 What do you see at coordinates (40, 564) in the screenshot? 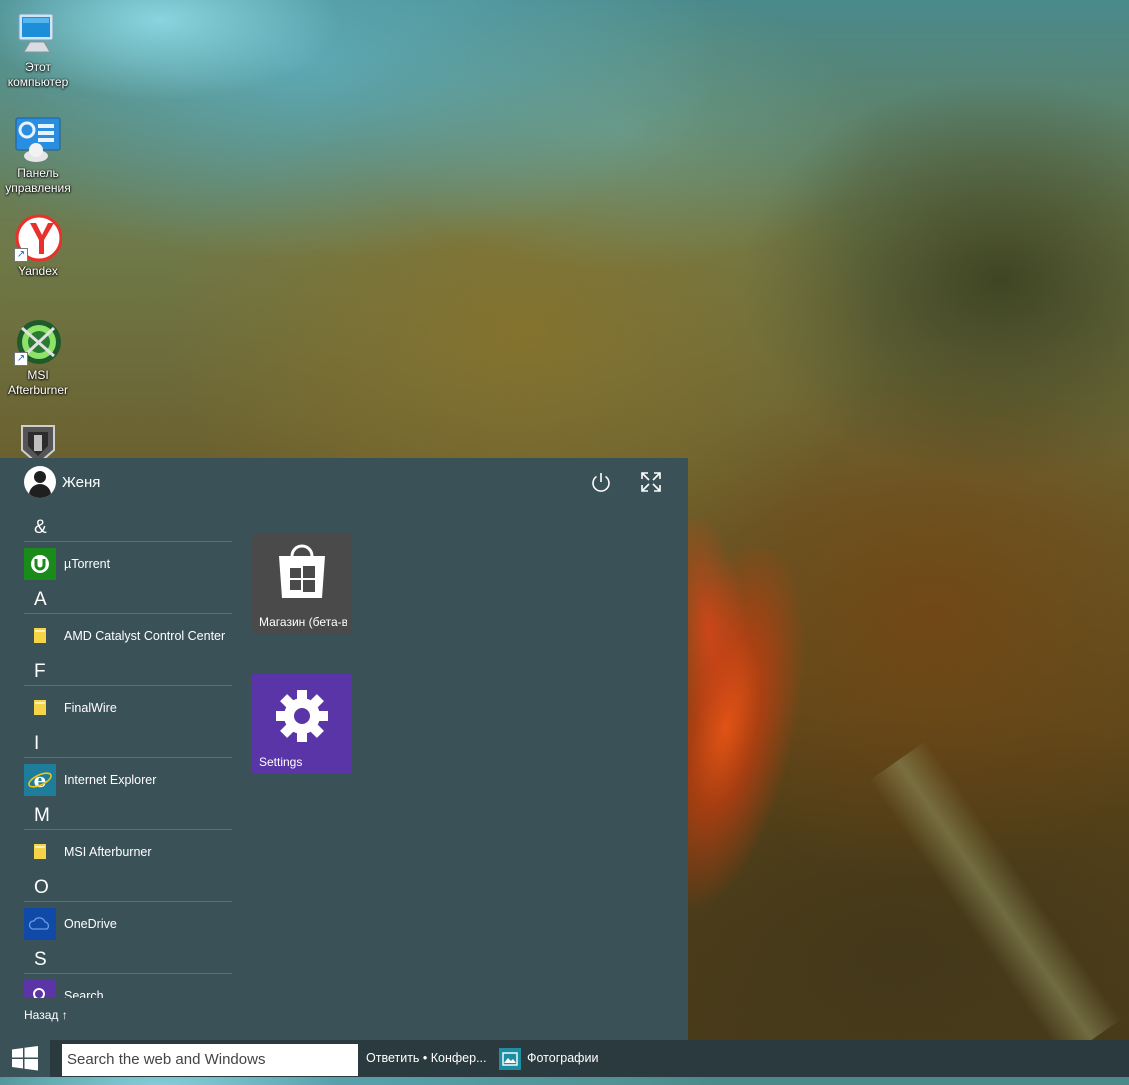
I see `utorrent-icon` at bounding box center [40, 564].